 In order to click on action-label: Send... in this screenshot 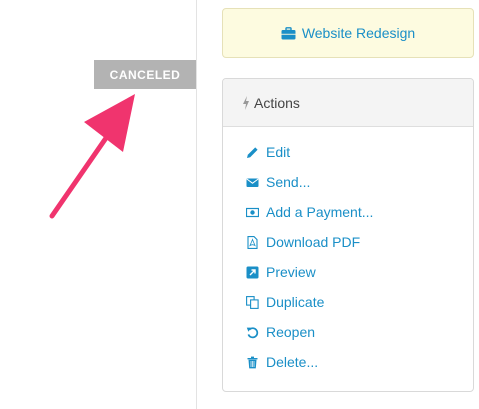, I will do `click(288, 182)`.